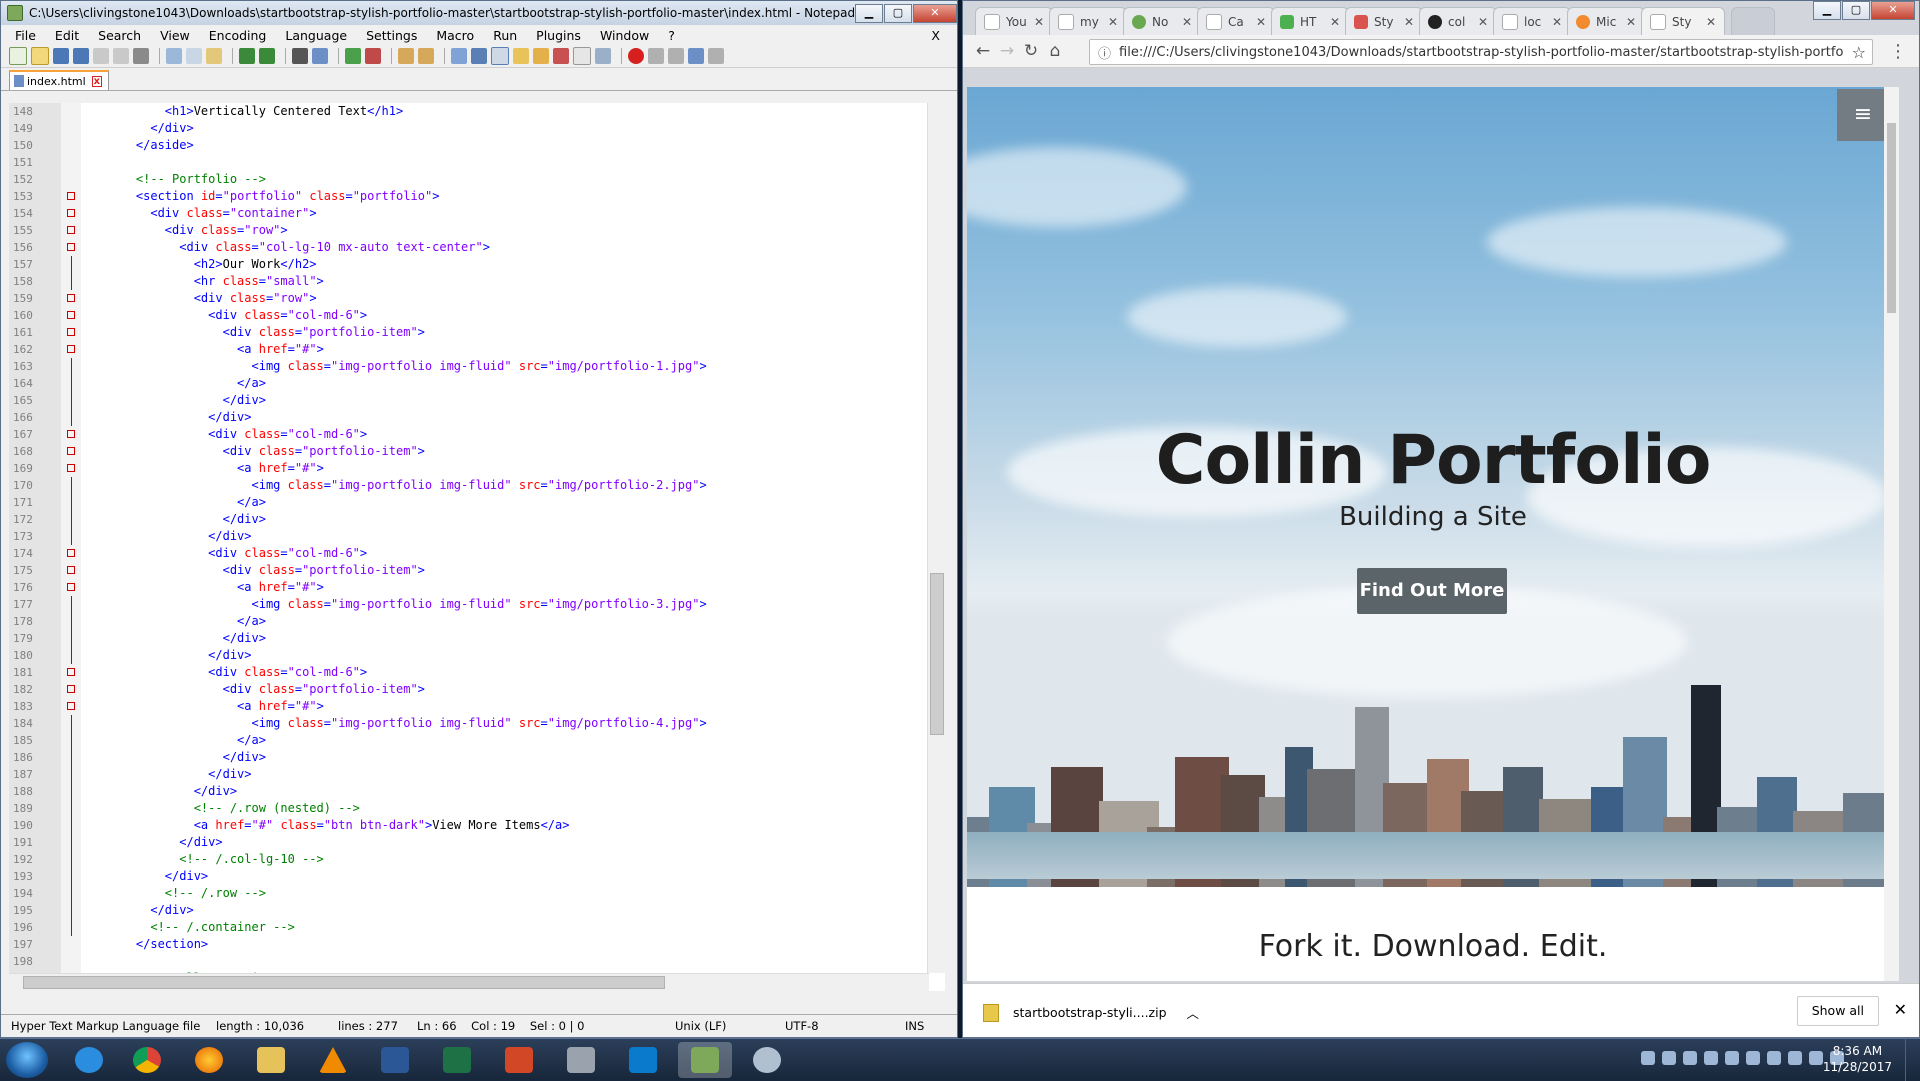  Describe the element at coordinates (315, 35) in the screenshot. I see `menu-language: Language` at that location.